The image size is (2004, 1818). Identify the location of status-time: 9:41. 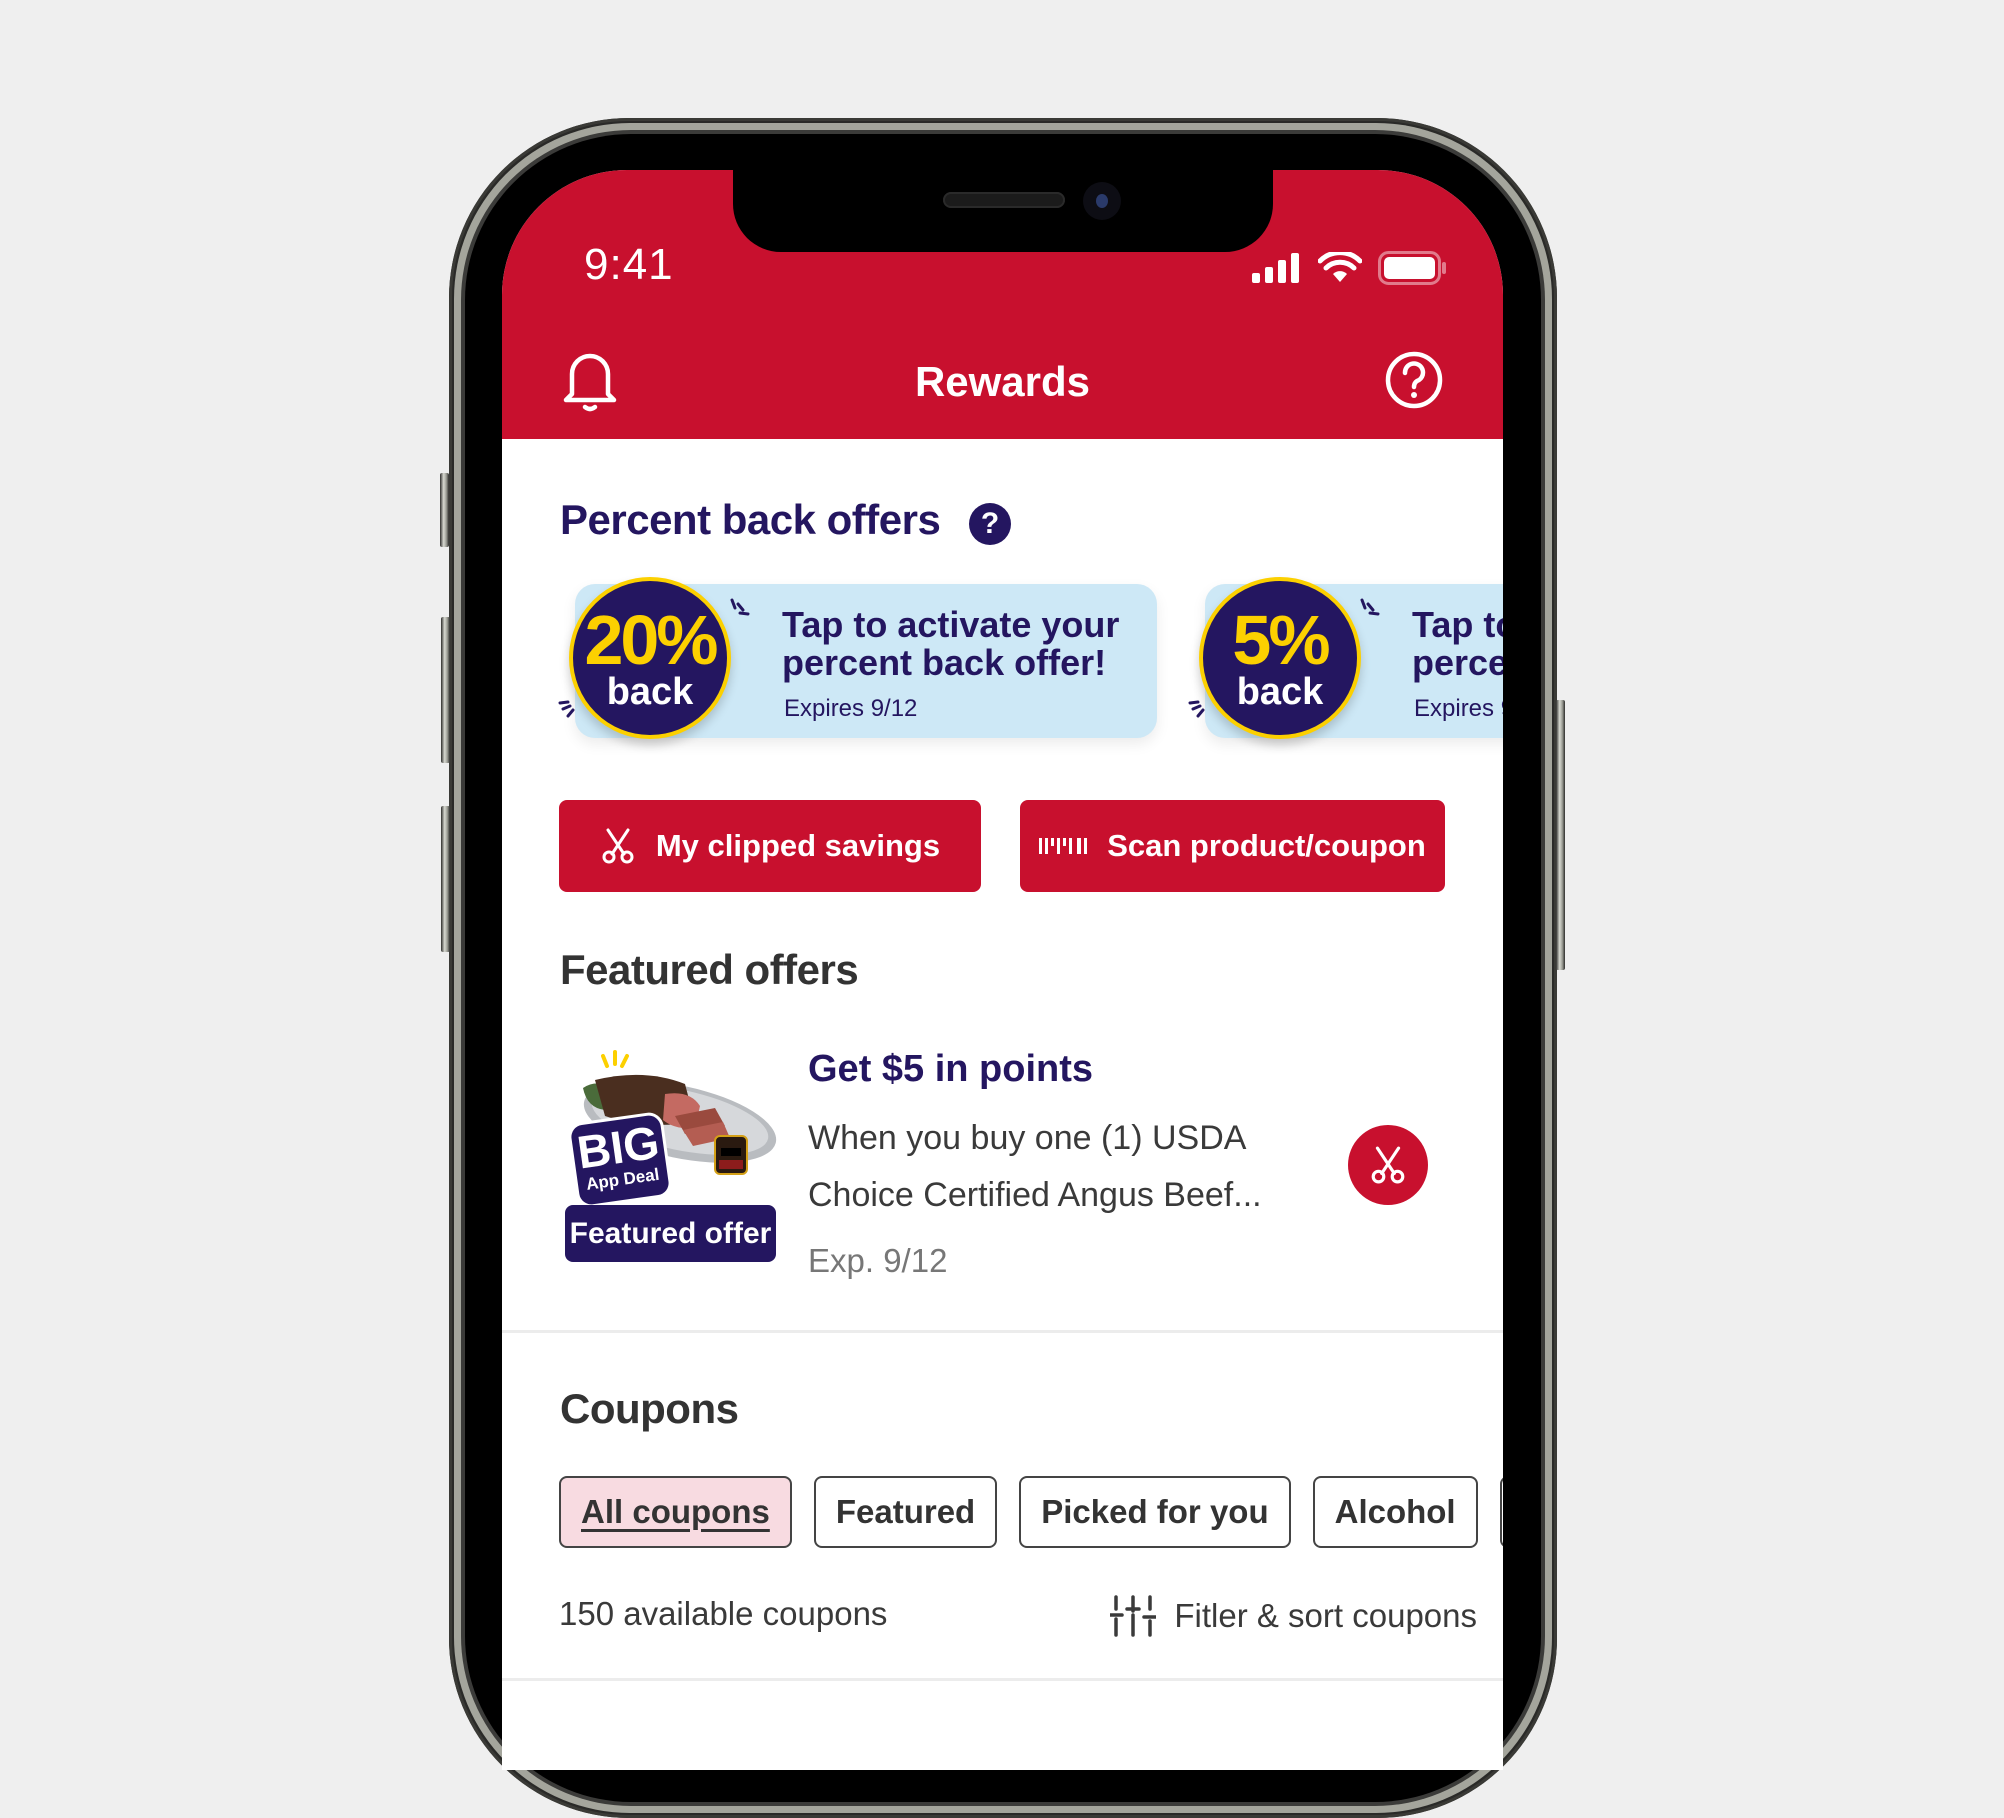
(629, 264).